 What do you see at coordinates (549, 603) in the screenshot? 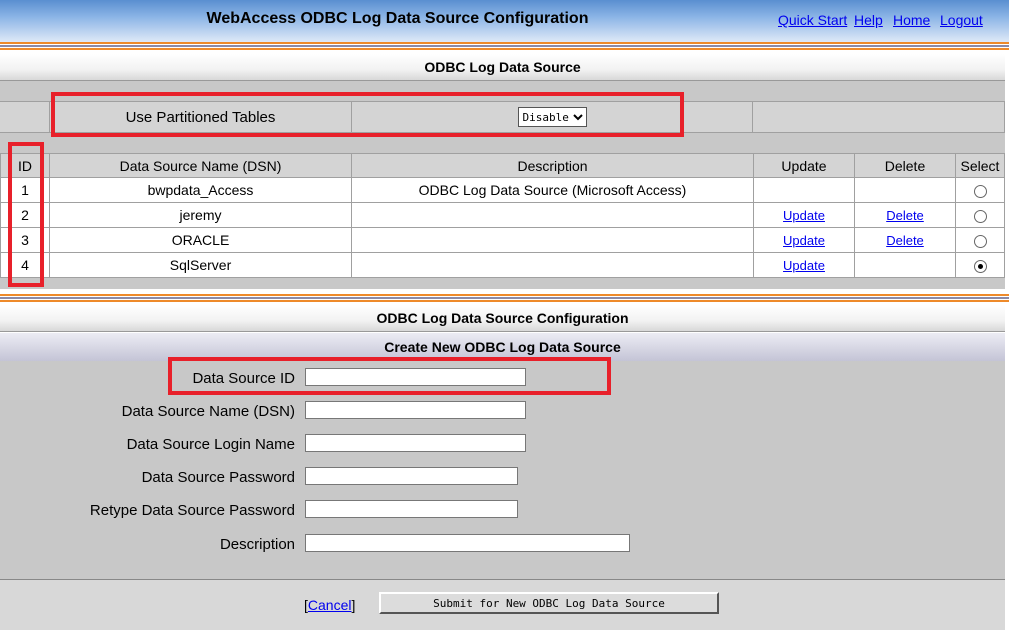
I see `submit-button: Submit for New ODBC Log Data Source` at bounding box center [549, 603].